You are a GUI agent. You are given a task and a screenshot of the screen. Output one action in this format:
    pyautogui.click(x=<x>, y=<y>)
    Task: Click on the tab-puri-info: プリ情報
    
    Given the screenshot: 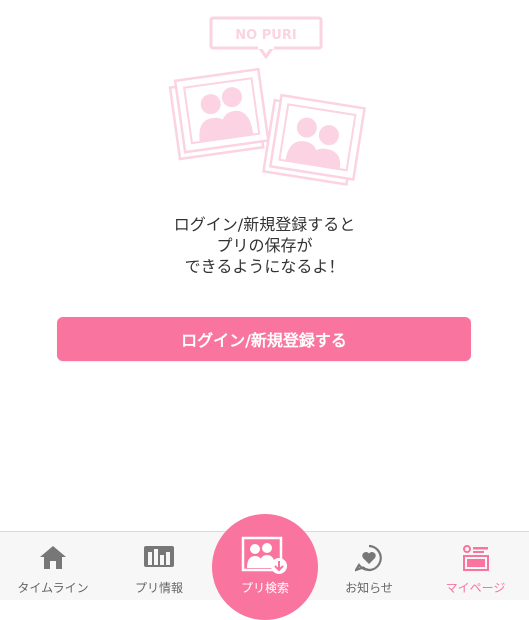 What is the action you would take?
    pyautogui.click(x=159, y=566)
    